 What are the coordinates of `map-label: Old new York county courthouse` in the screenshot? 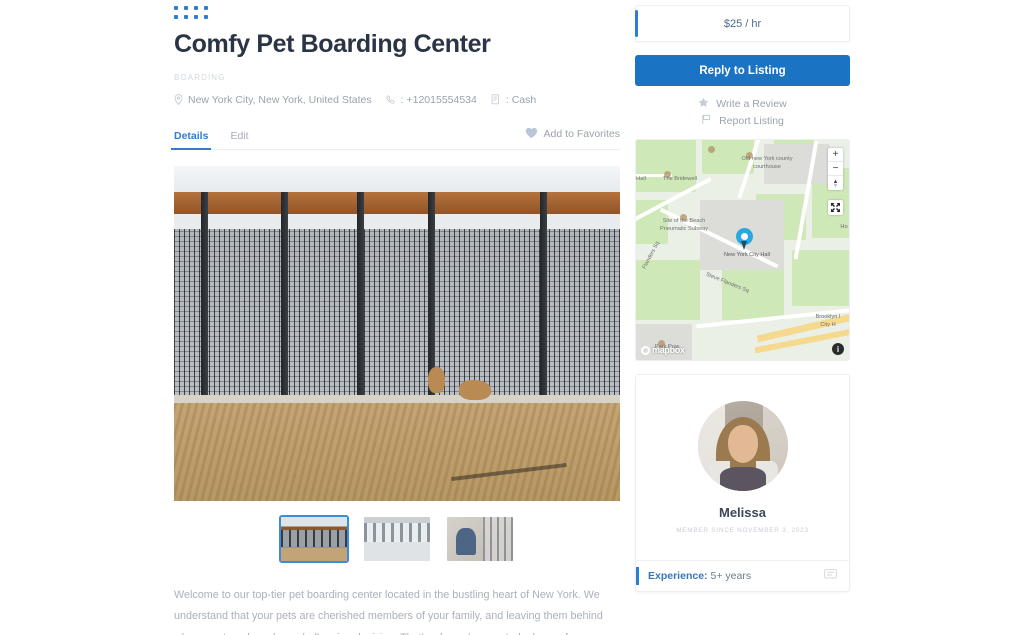 It's located at (767, 163).